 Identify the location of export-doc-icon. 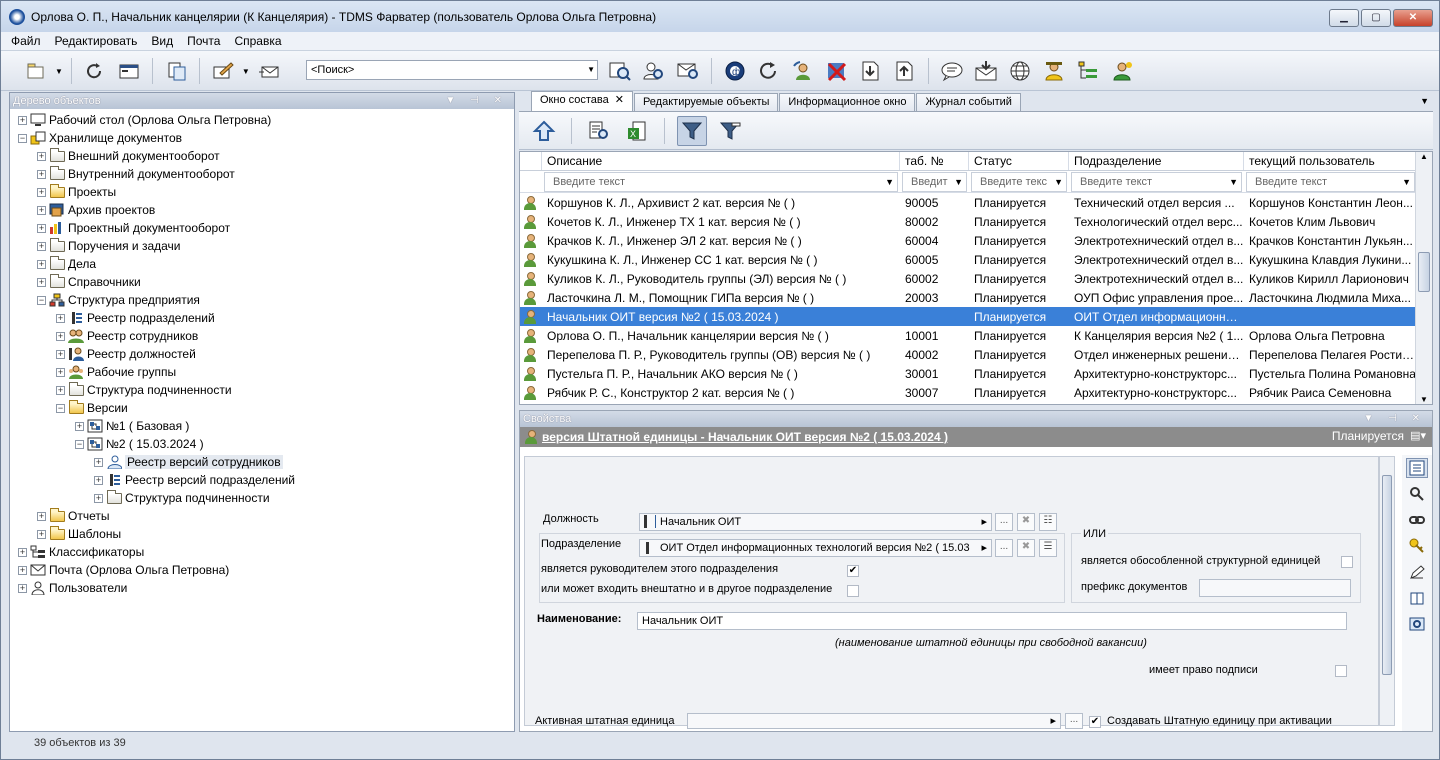
(905, 71).